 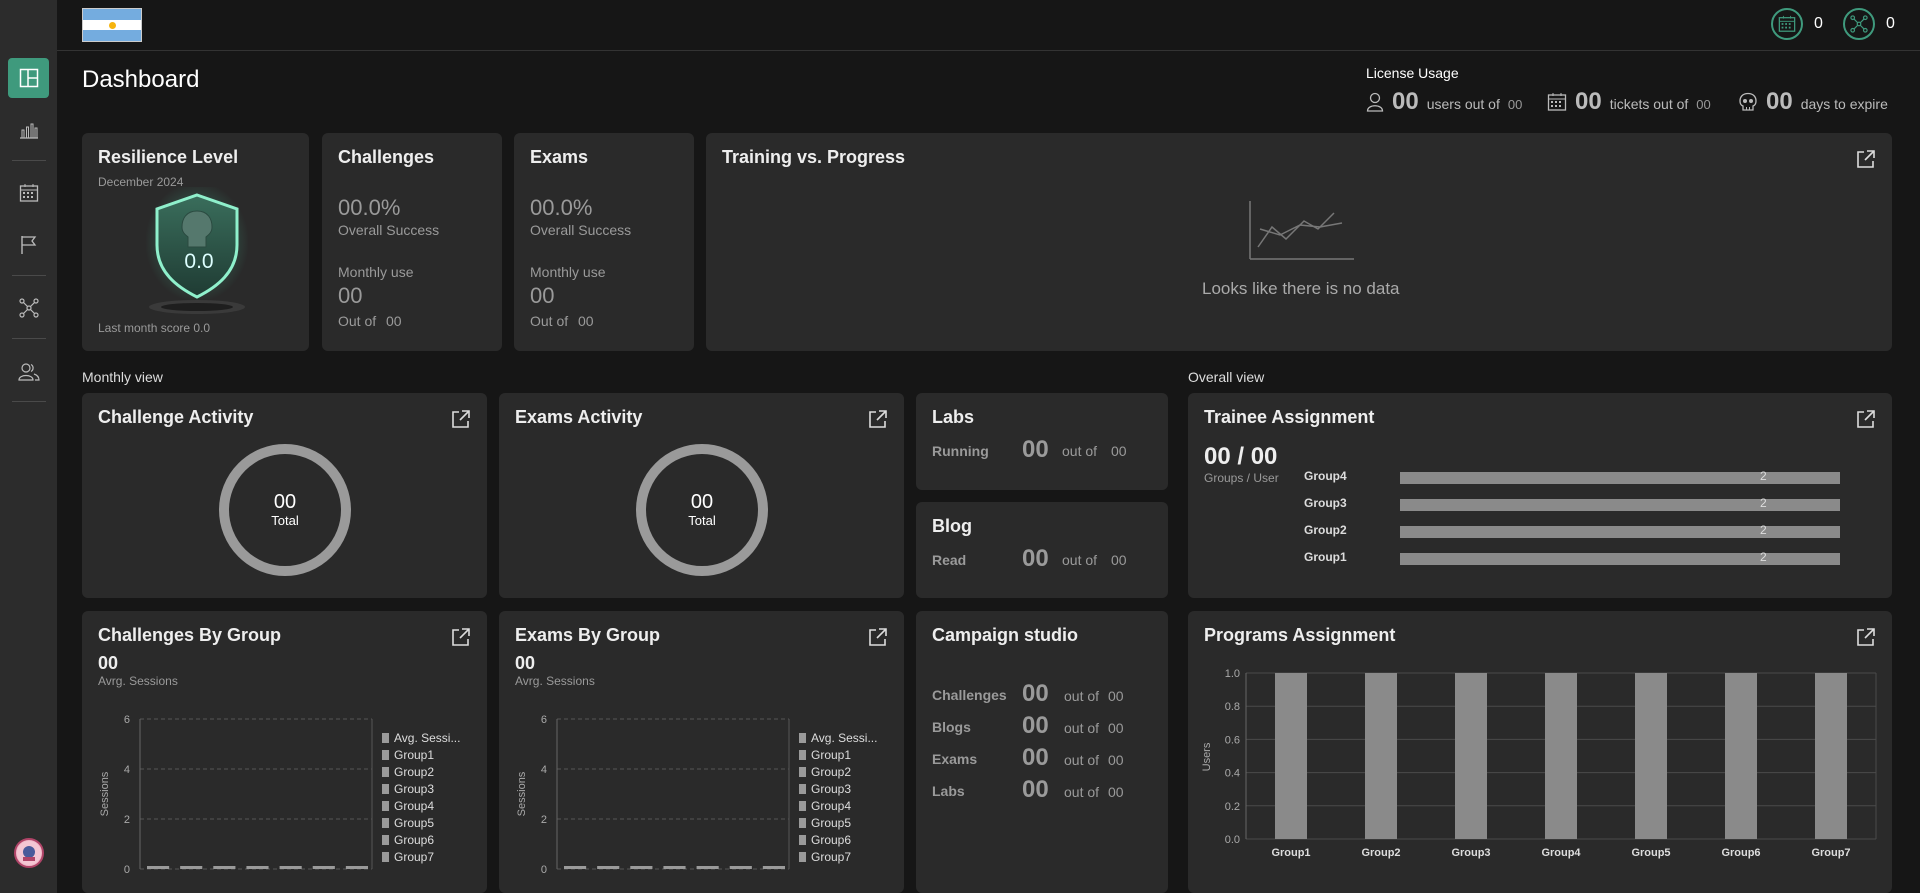 I want to click on sidebar-item-network, so click(x=28, y=308).